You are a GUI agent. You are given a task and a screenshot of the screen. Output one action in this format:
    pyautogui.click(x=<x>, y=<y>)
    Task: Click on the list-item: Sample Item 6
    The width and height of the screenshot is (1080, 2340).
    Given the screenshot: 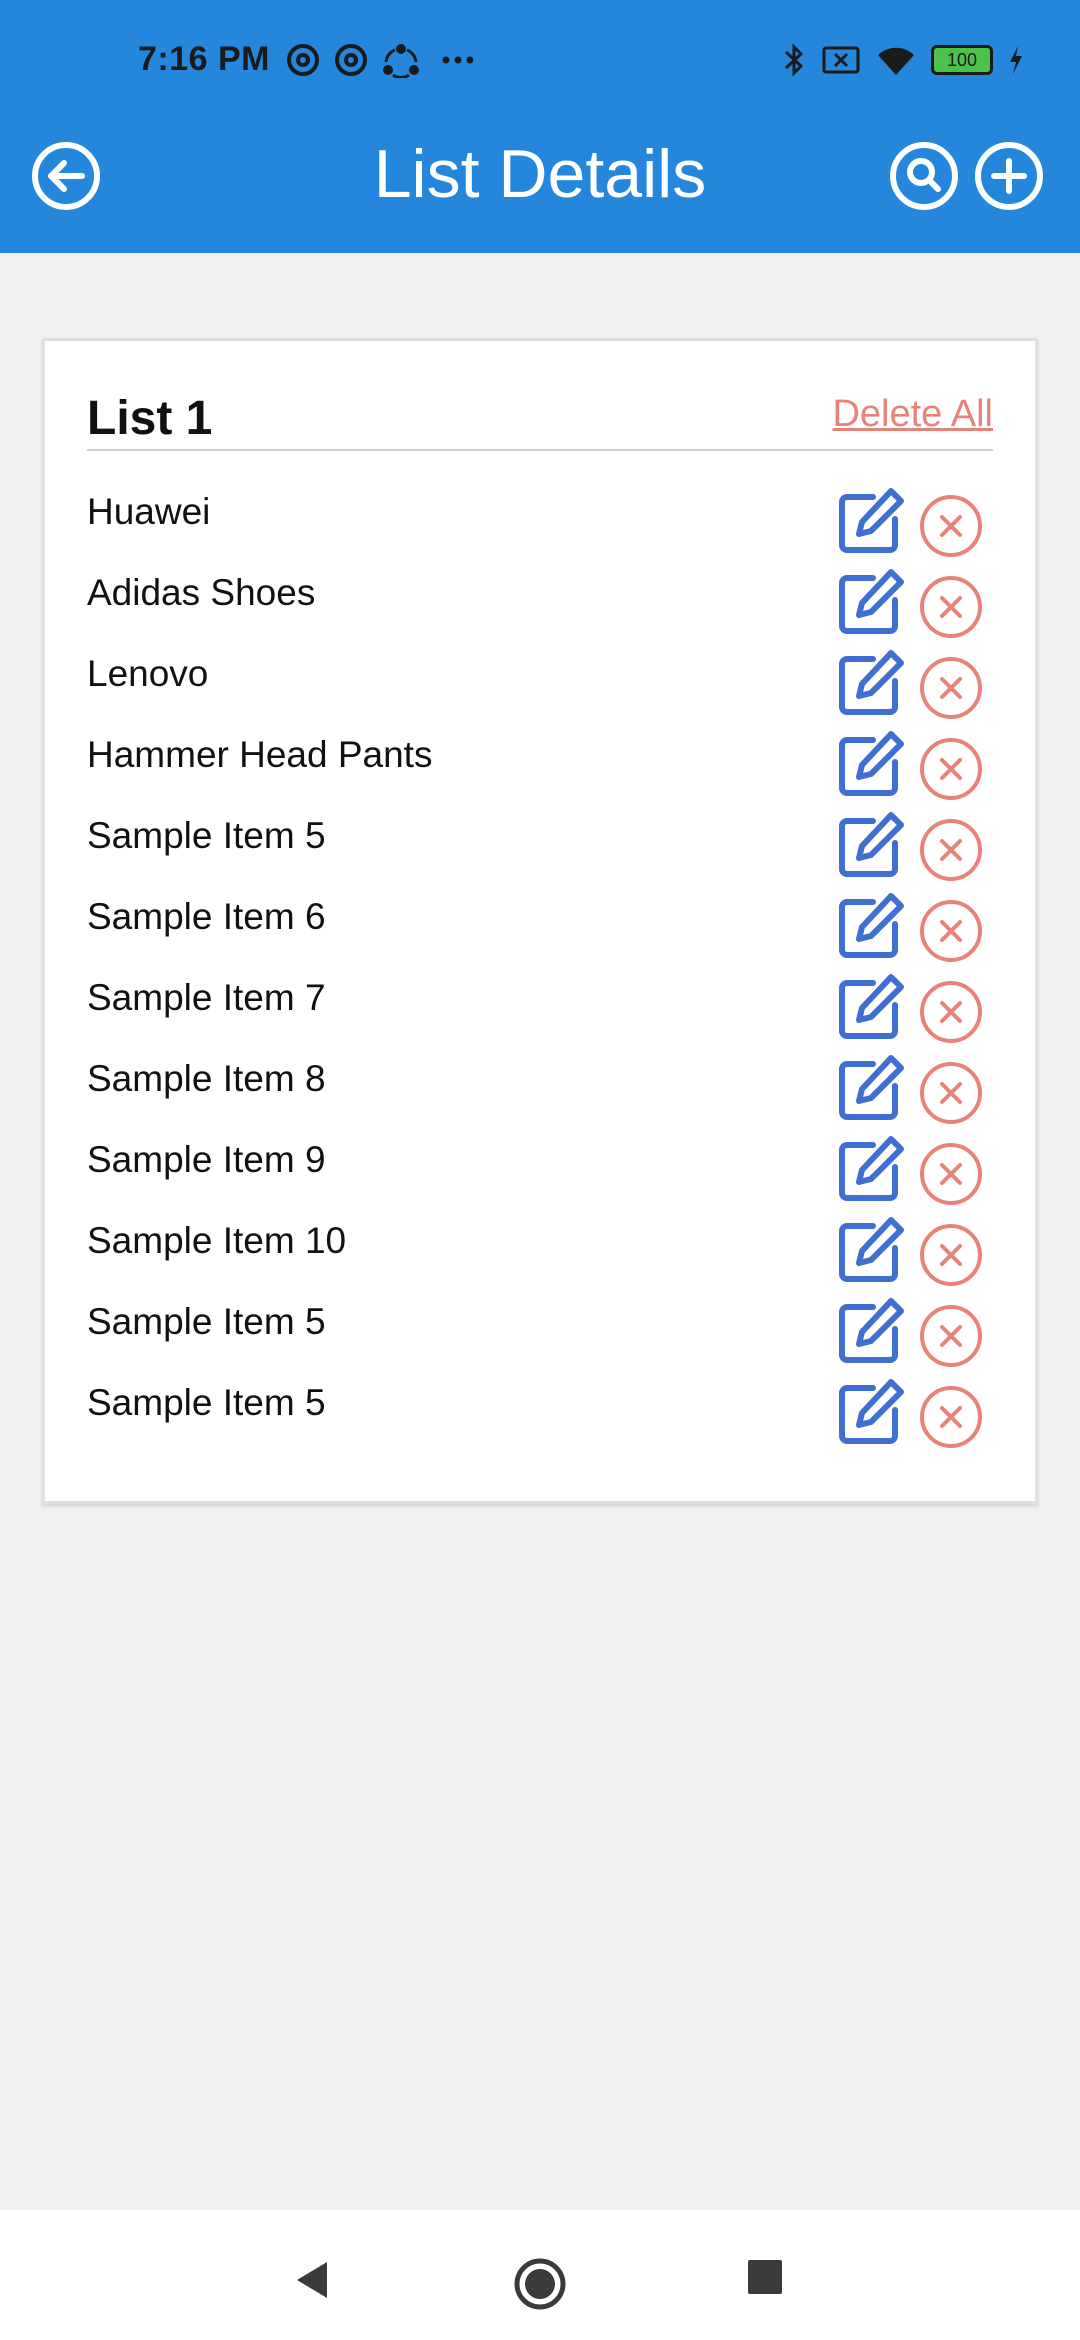 What is the action you would take?
    pyautogui.click(x=540, y=933)
    